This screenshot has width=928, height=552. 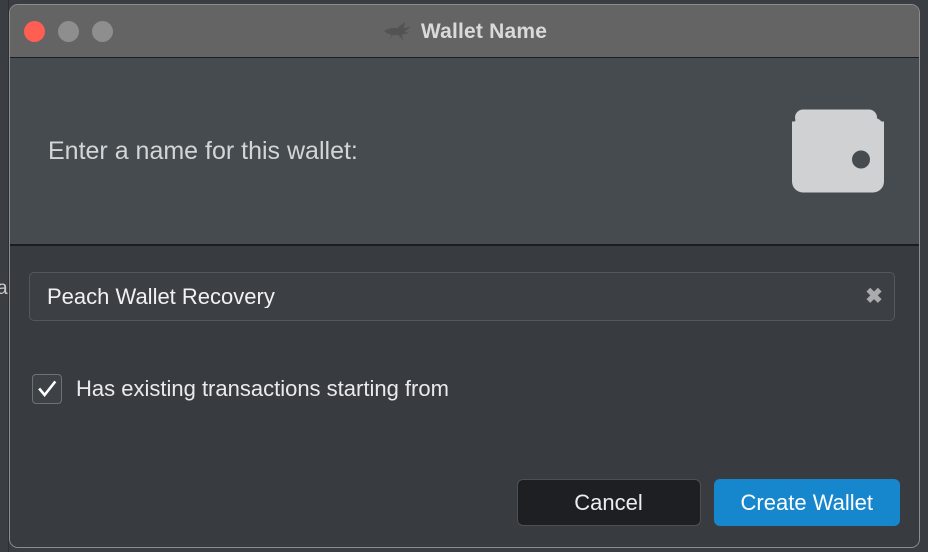 What do you see at coordinates (608, 502) in the screenshot?
I see `cancel-button: Cancel` at bounding box center [608, 502].